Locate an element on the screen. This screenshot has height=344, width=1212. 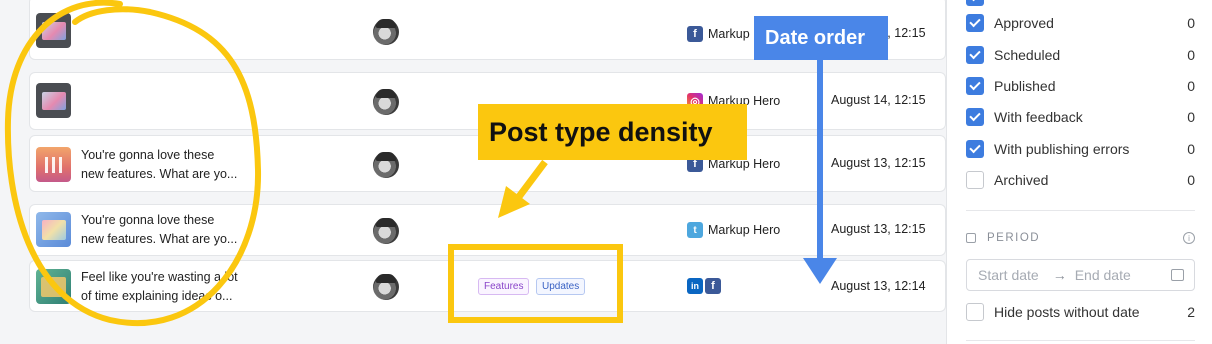
filter-with-publishing-errors: With publishing errors 0 is located at coordinates (1080, 149).